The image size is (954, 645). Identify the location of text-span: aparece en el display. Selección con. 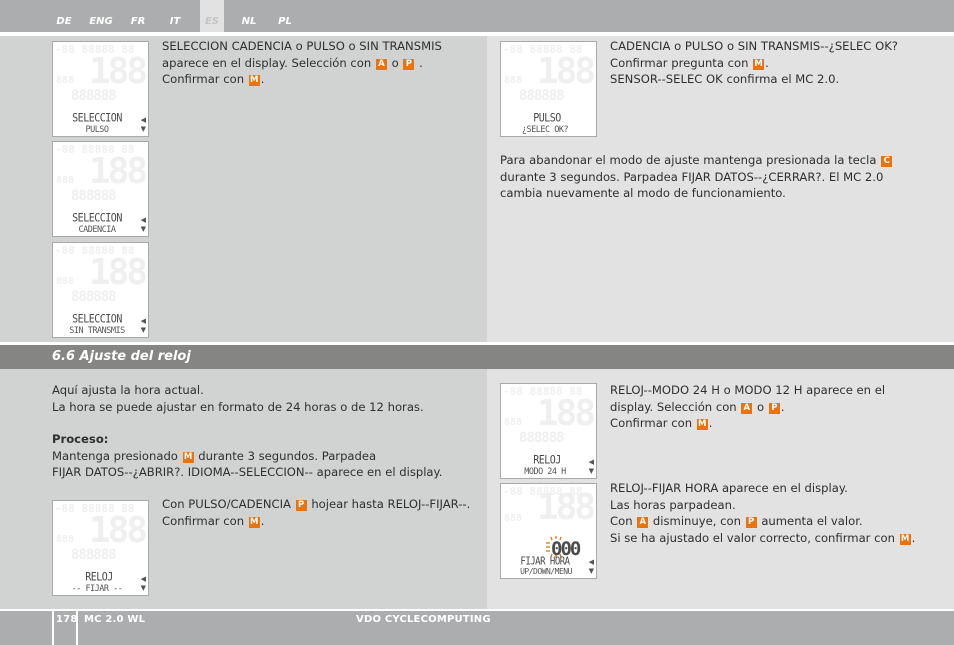
(267, 62).